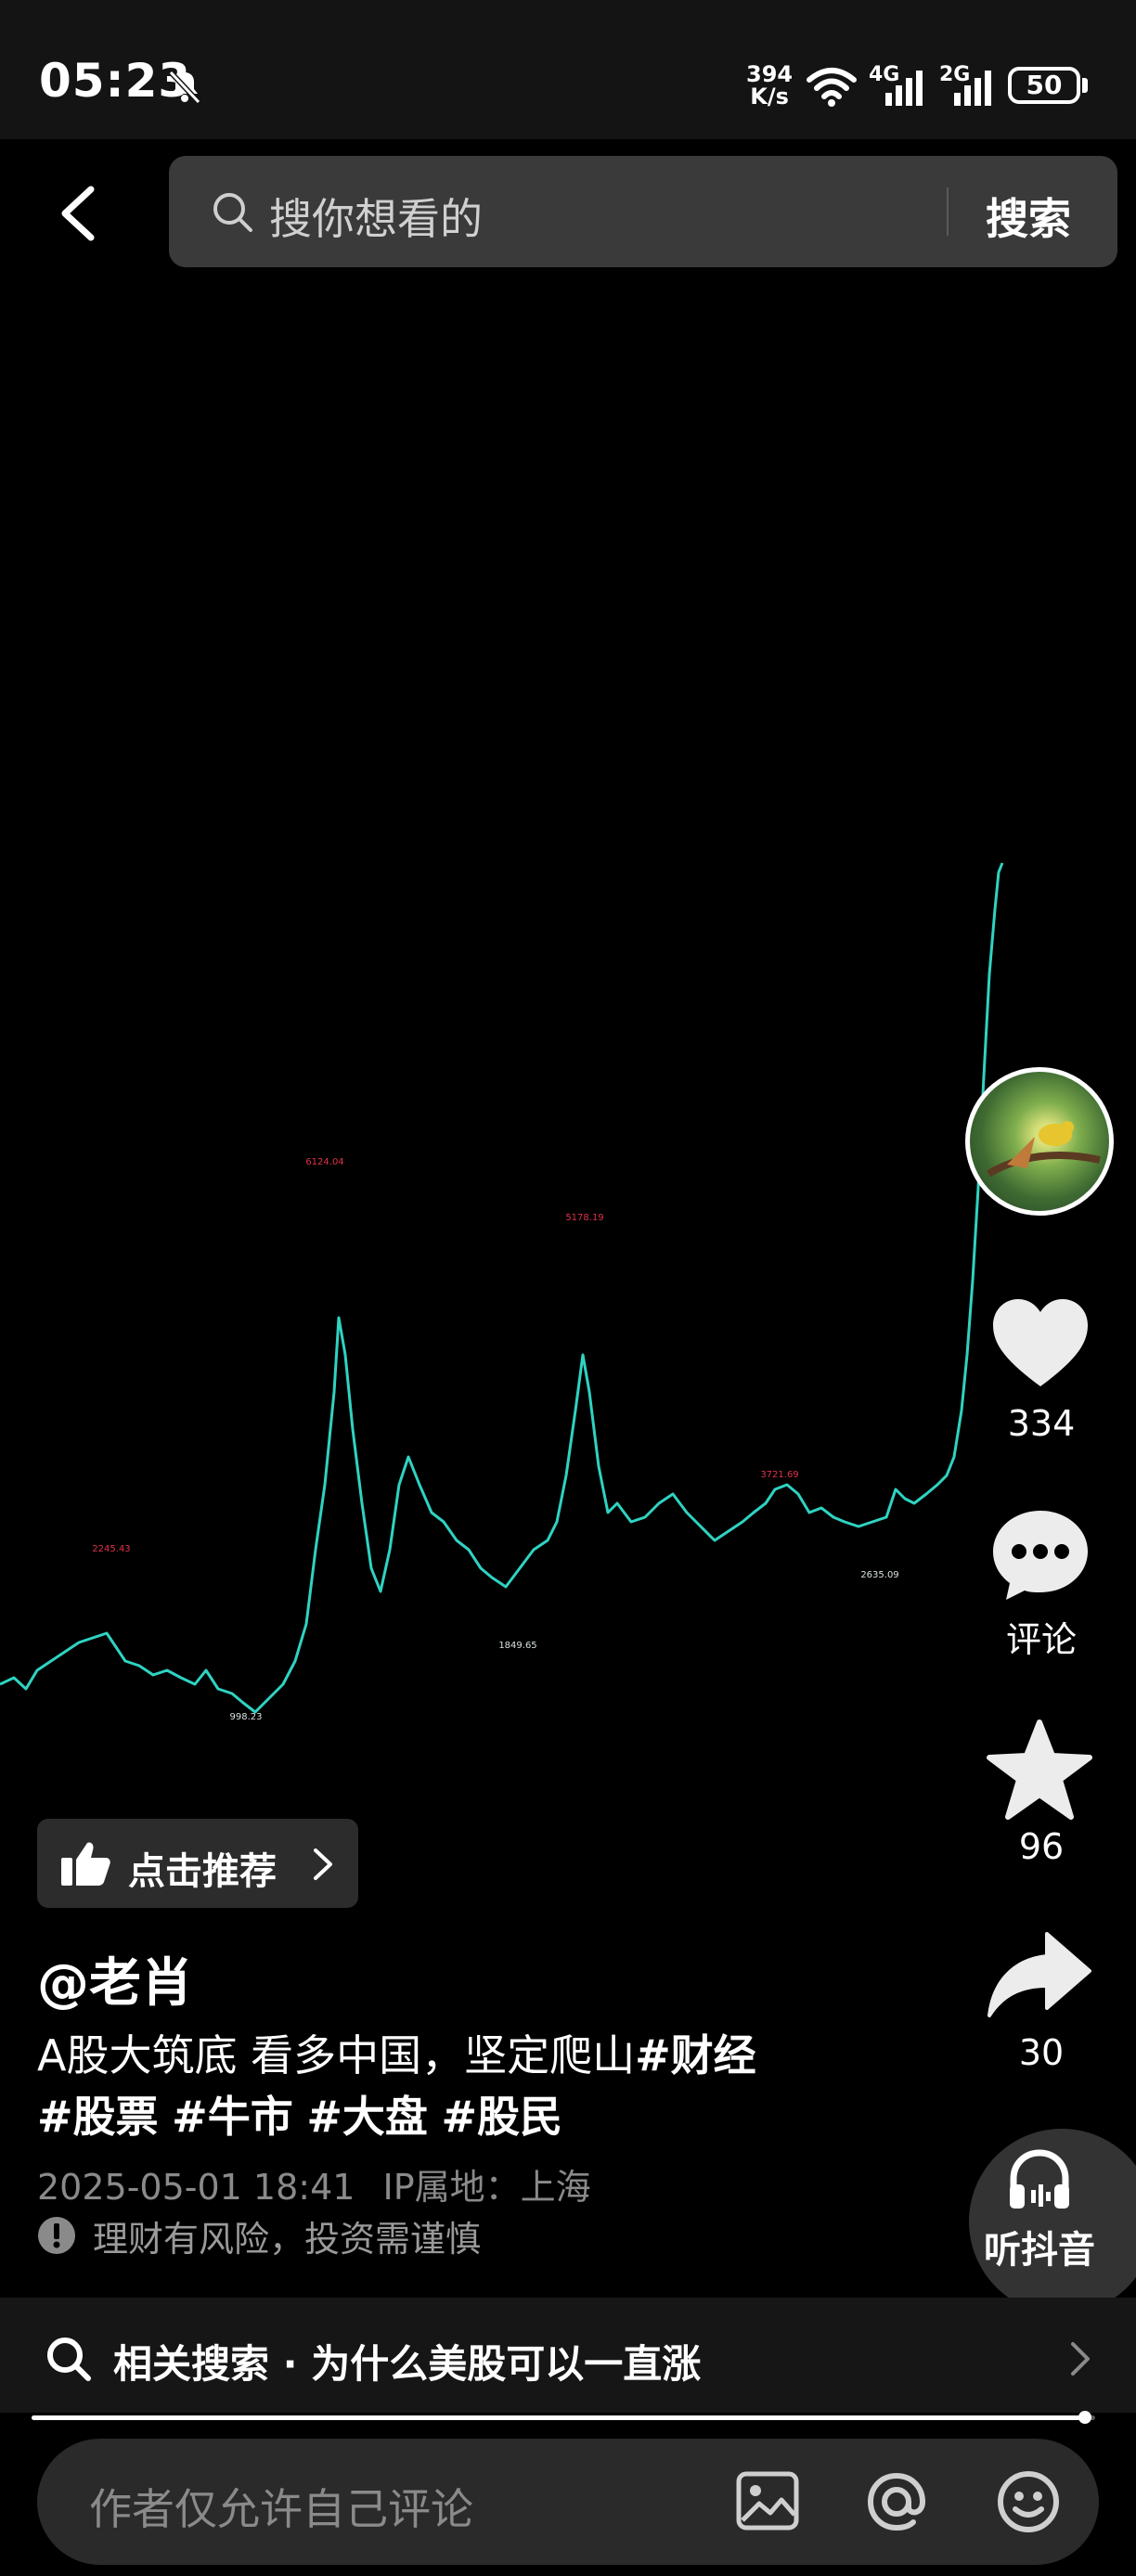 The width and height of the screenshot is (1136, 2576). What do you see at coordinates (1043, 1149) in the screenshot?
I see `avatar-bird-image` at bounding box center [1043, 1149].